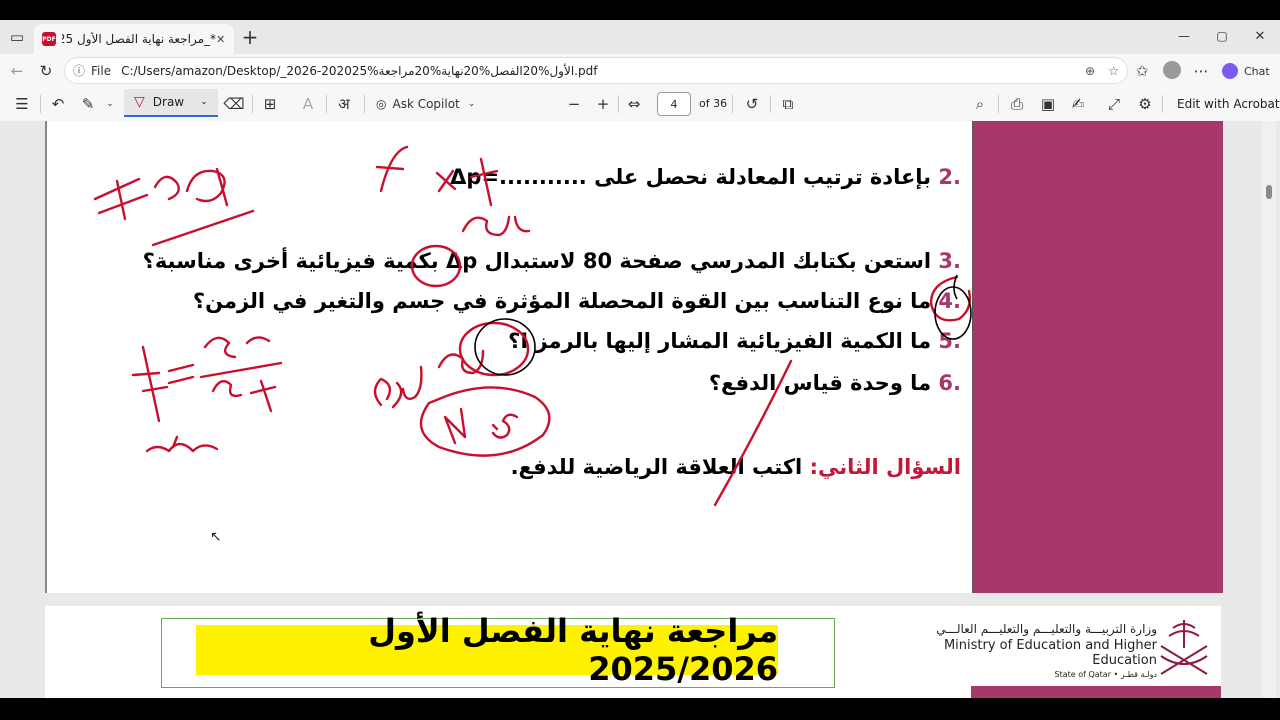 The image size is (1280, 720). I want to click on state-of-qatar: State of Qatar • دولـة قطـر, so click(1106, 674).